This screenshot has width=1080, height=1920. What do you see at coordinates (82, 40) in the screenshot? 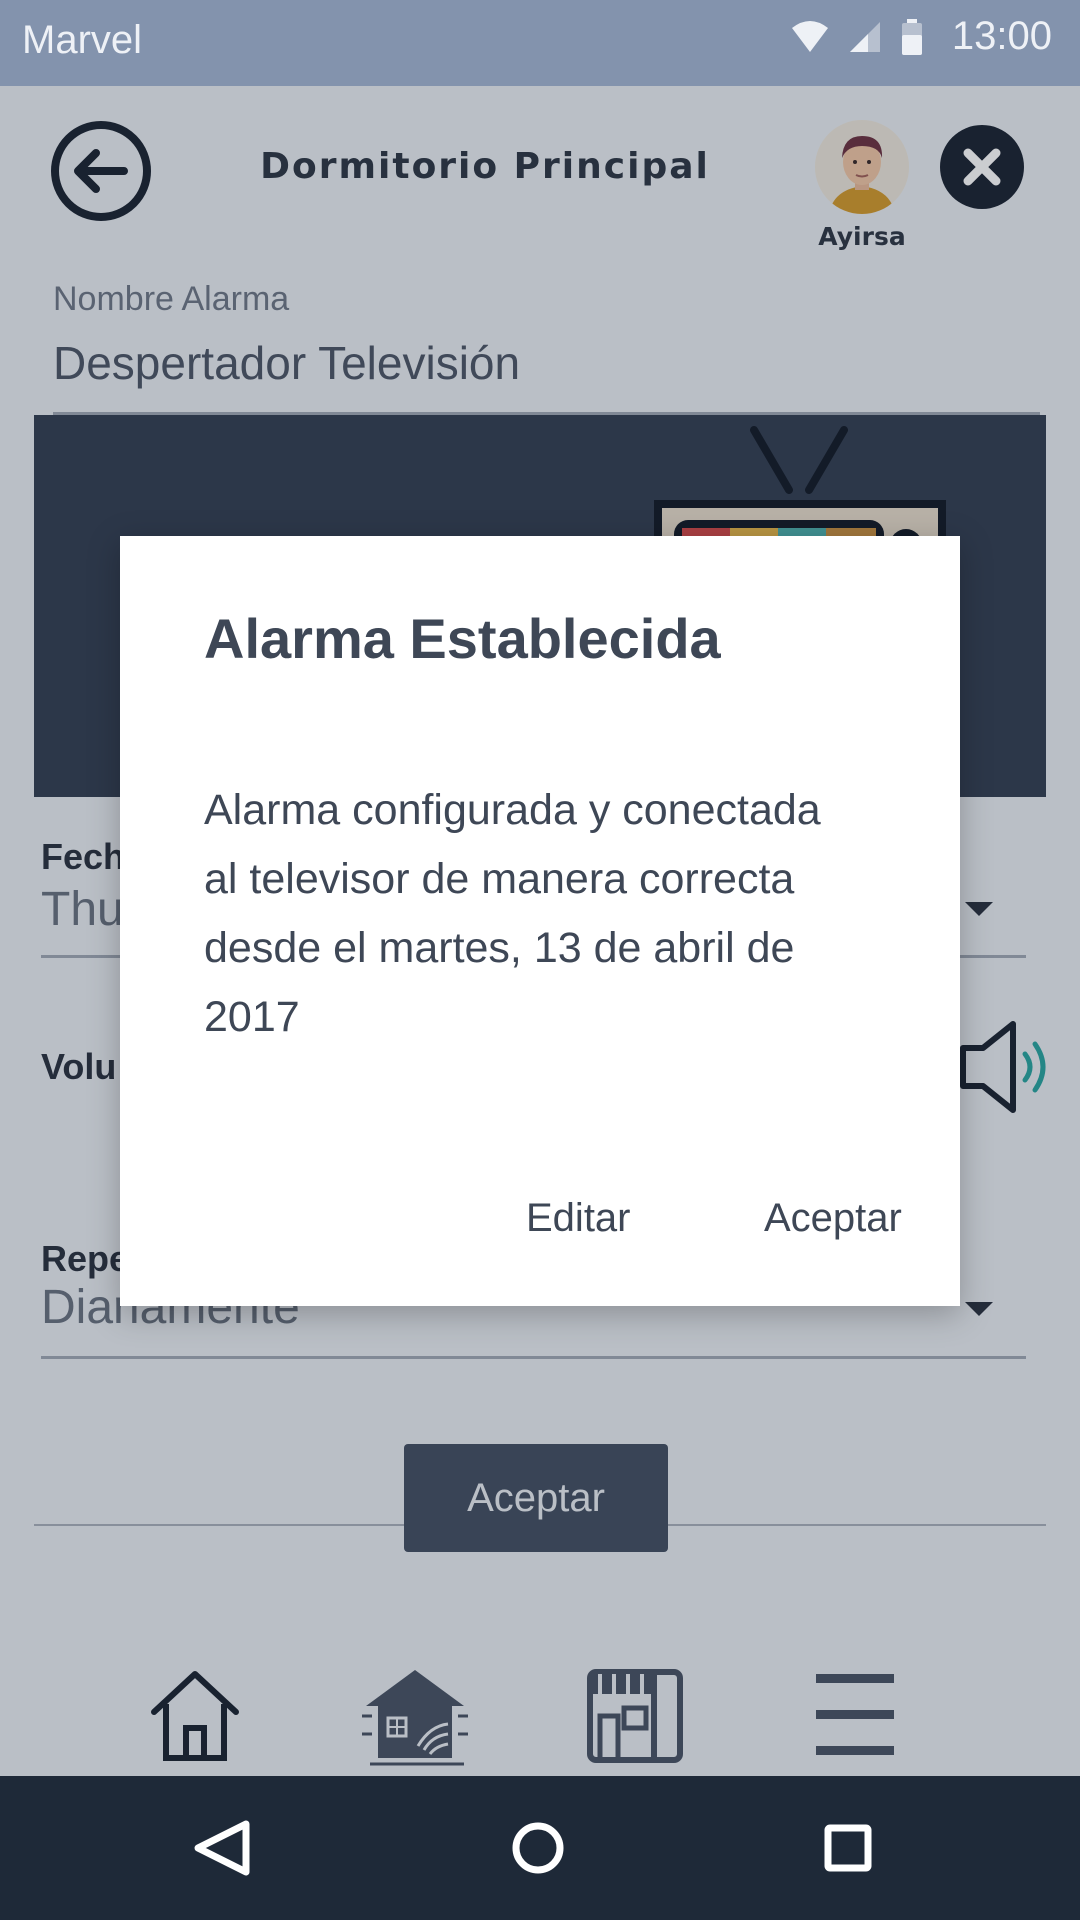
I see `carrier-name: Marvel` at bounding box center [82, 40].